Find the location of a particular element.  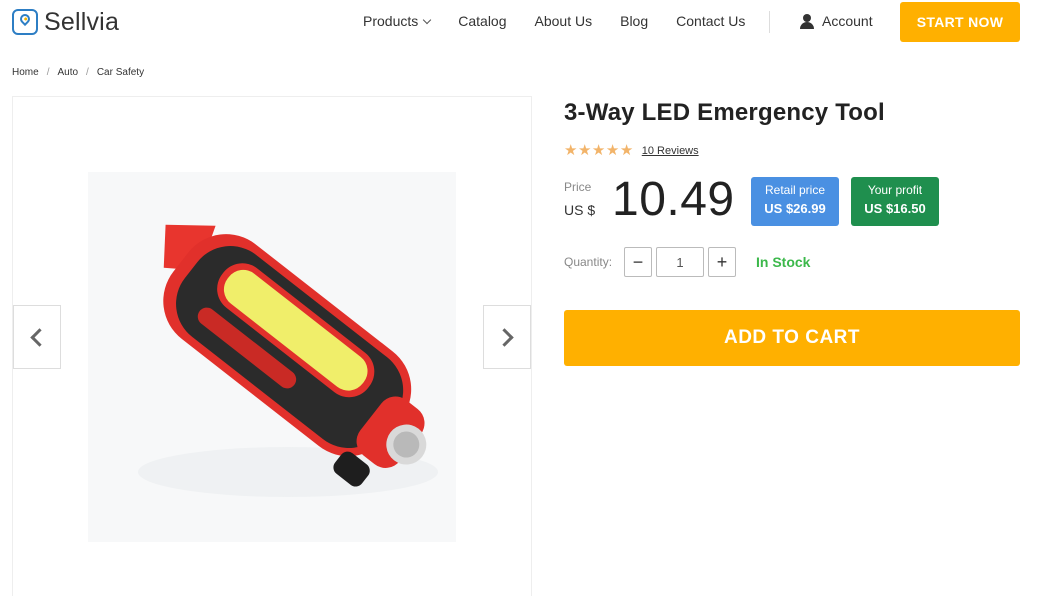

retail-price-value: US $26.99 is located at coordinates (795, 208).